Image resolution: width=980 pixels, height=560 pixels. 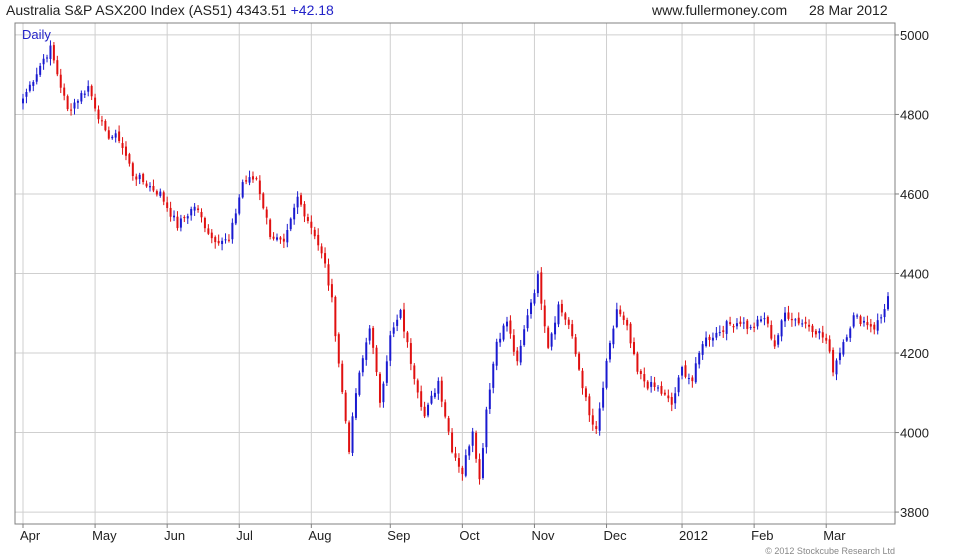 I want to click on x-tick-label: Jun, so click(x=174, y=535).